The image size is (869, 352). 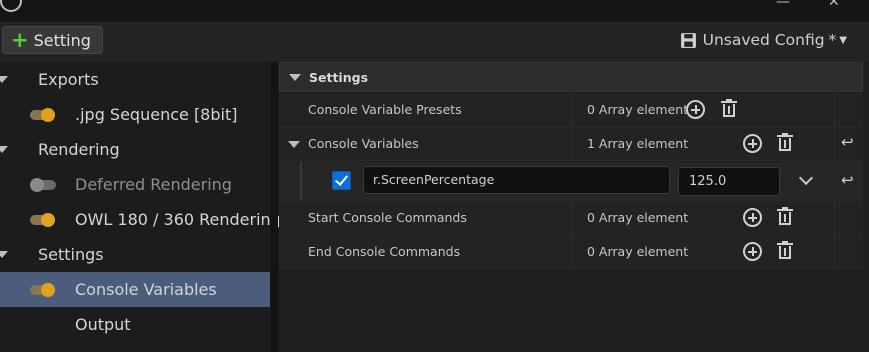 What do you see at coordinates (178, 219) in the screenshot?
I see `setting-item-label: OWL 180 / 360 Rendering` at bounding box center [178, 219].